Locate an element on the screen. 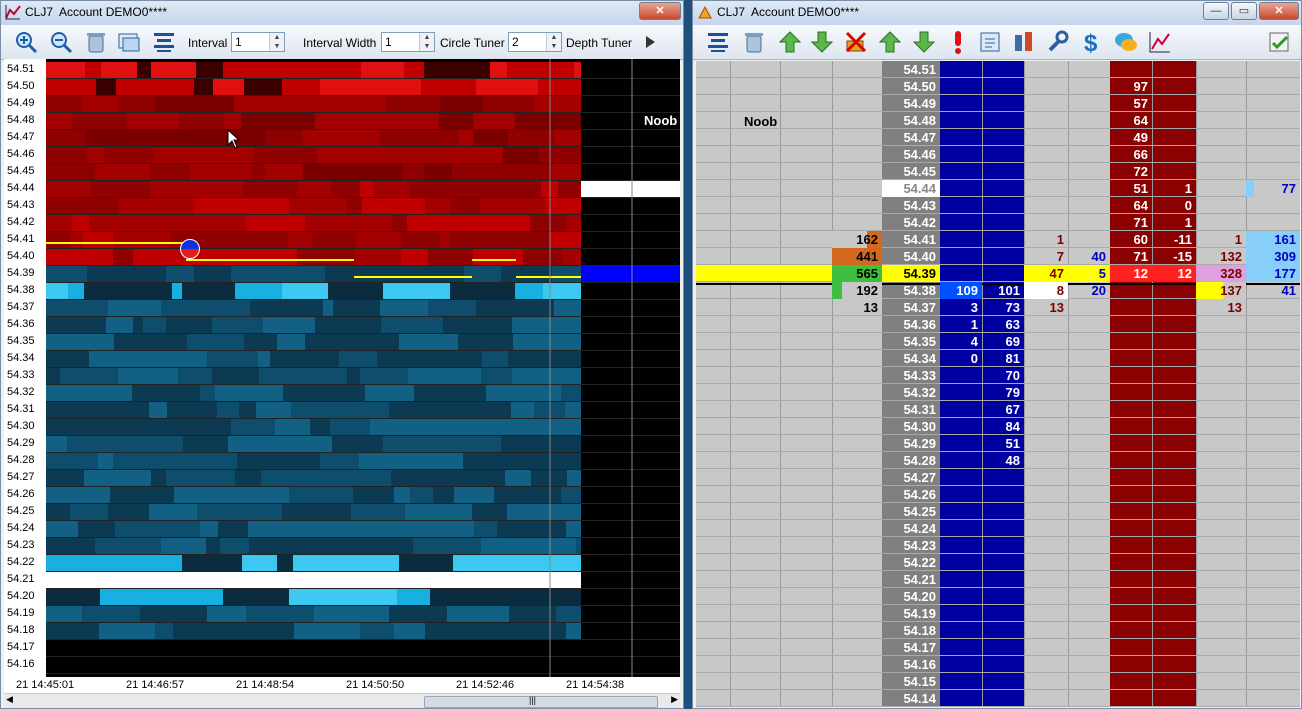 The width and height of the screenshot is (1302, 709). ladder-sell-cell: 1 is located at coordinates (1046, 239).